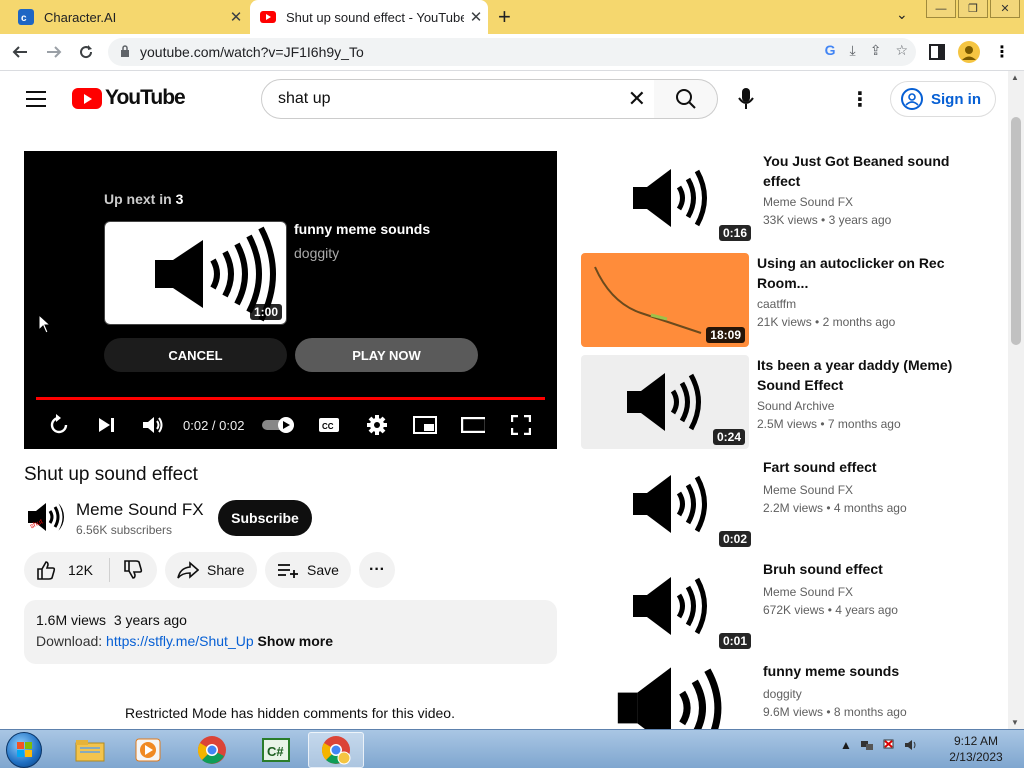  Describe the element at coordinates (473, 425) in the screenshot. I see `theater-mode-icon` at that location.